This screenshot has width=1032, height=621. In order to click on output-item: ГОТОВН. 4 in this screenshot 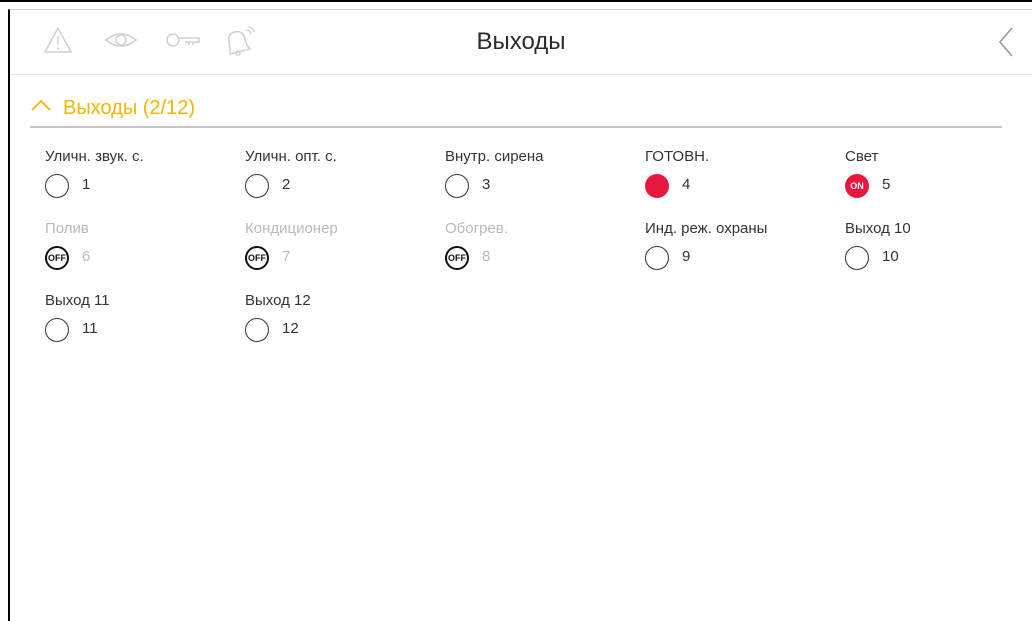, I will do `click(740, 176)`.